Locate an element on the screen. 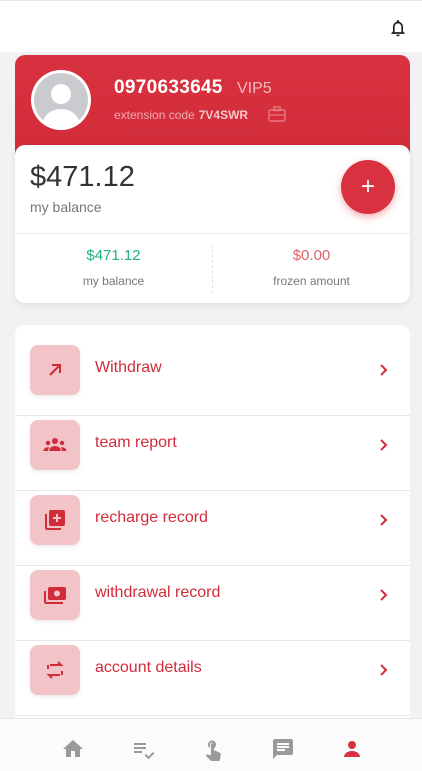 The image size is (422, 771). extension-label: extension code is located at coordinates (154, 115).